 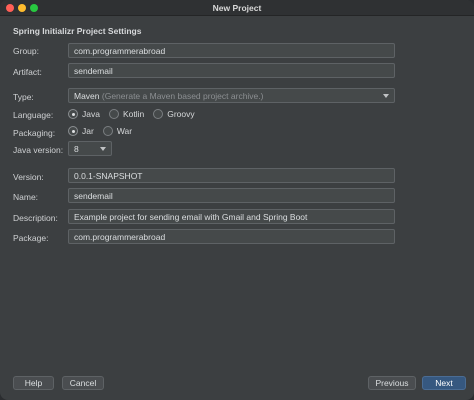 I want to click on group-label: Group:, so click(x=26, y=51).